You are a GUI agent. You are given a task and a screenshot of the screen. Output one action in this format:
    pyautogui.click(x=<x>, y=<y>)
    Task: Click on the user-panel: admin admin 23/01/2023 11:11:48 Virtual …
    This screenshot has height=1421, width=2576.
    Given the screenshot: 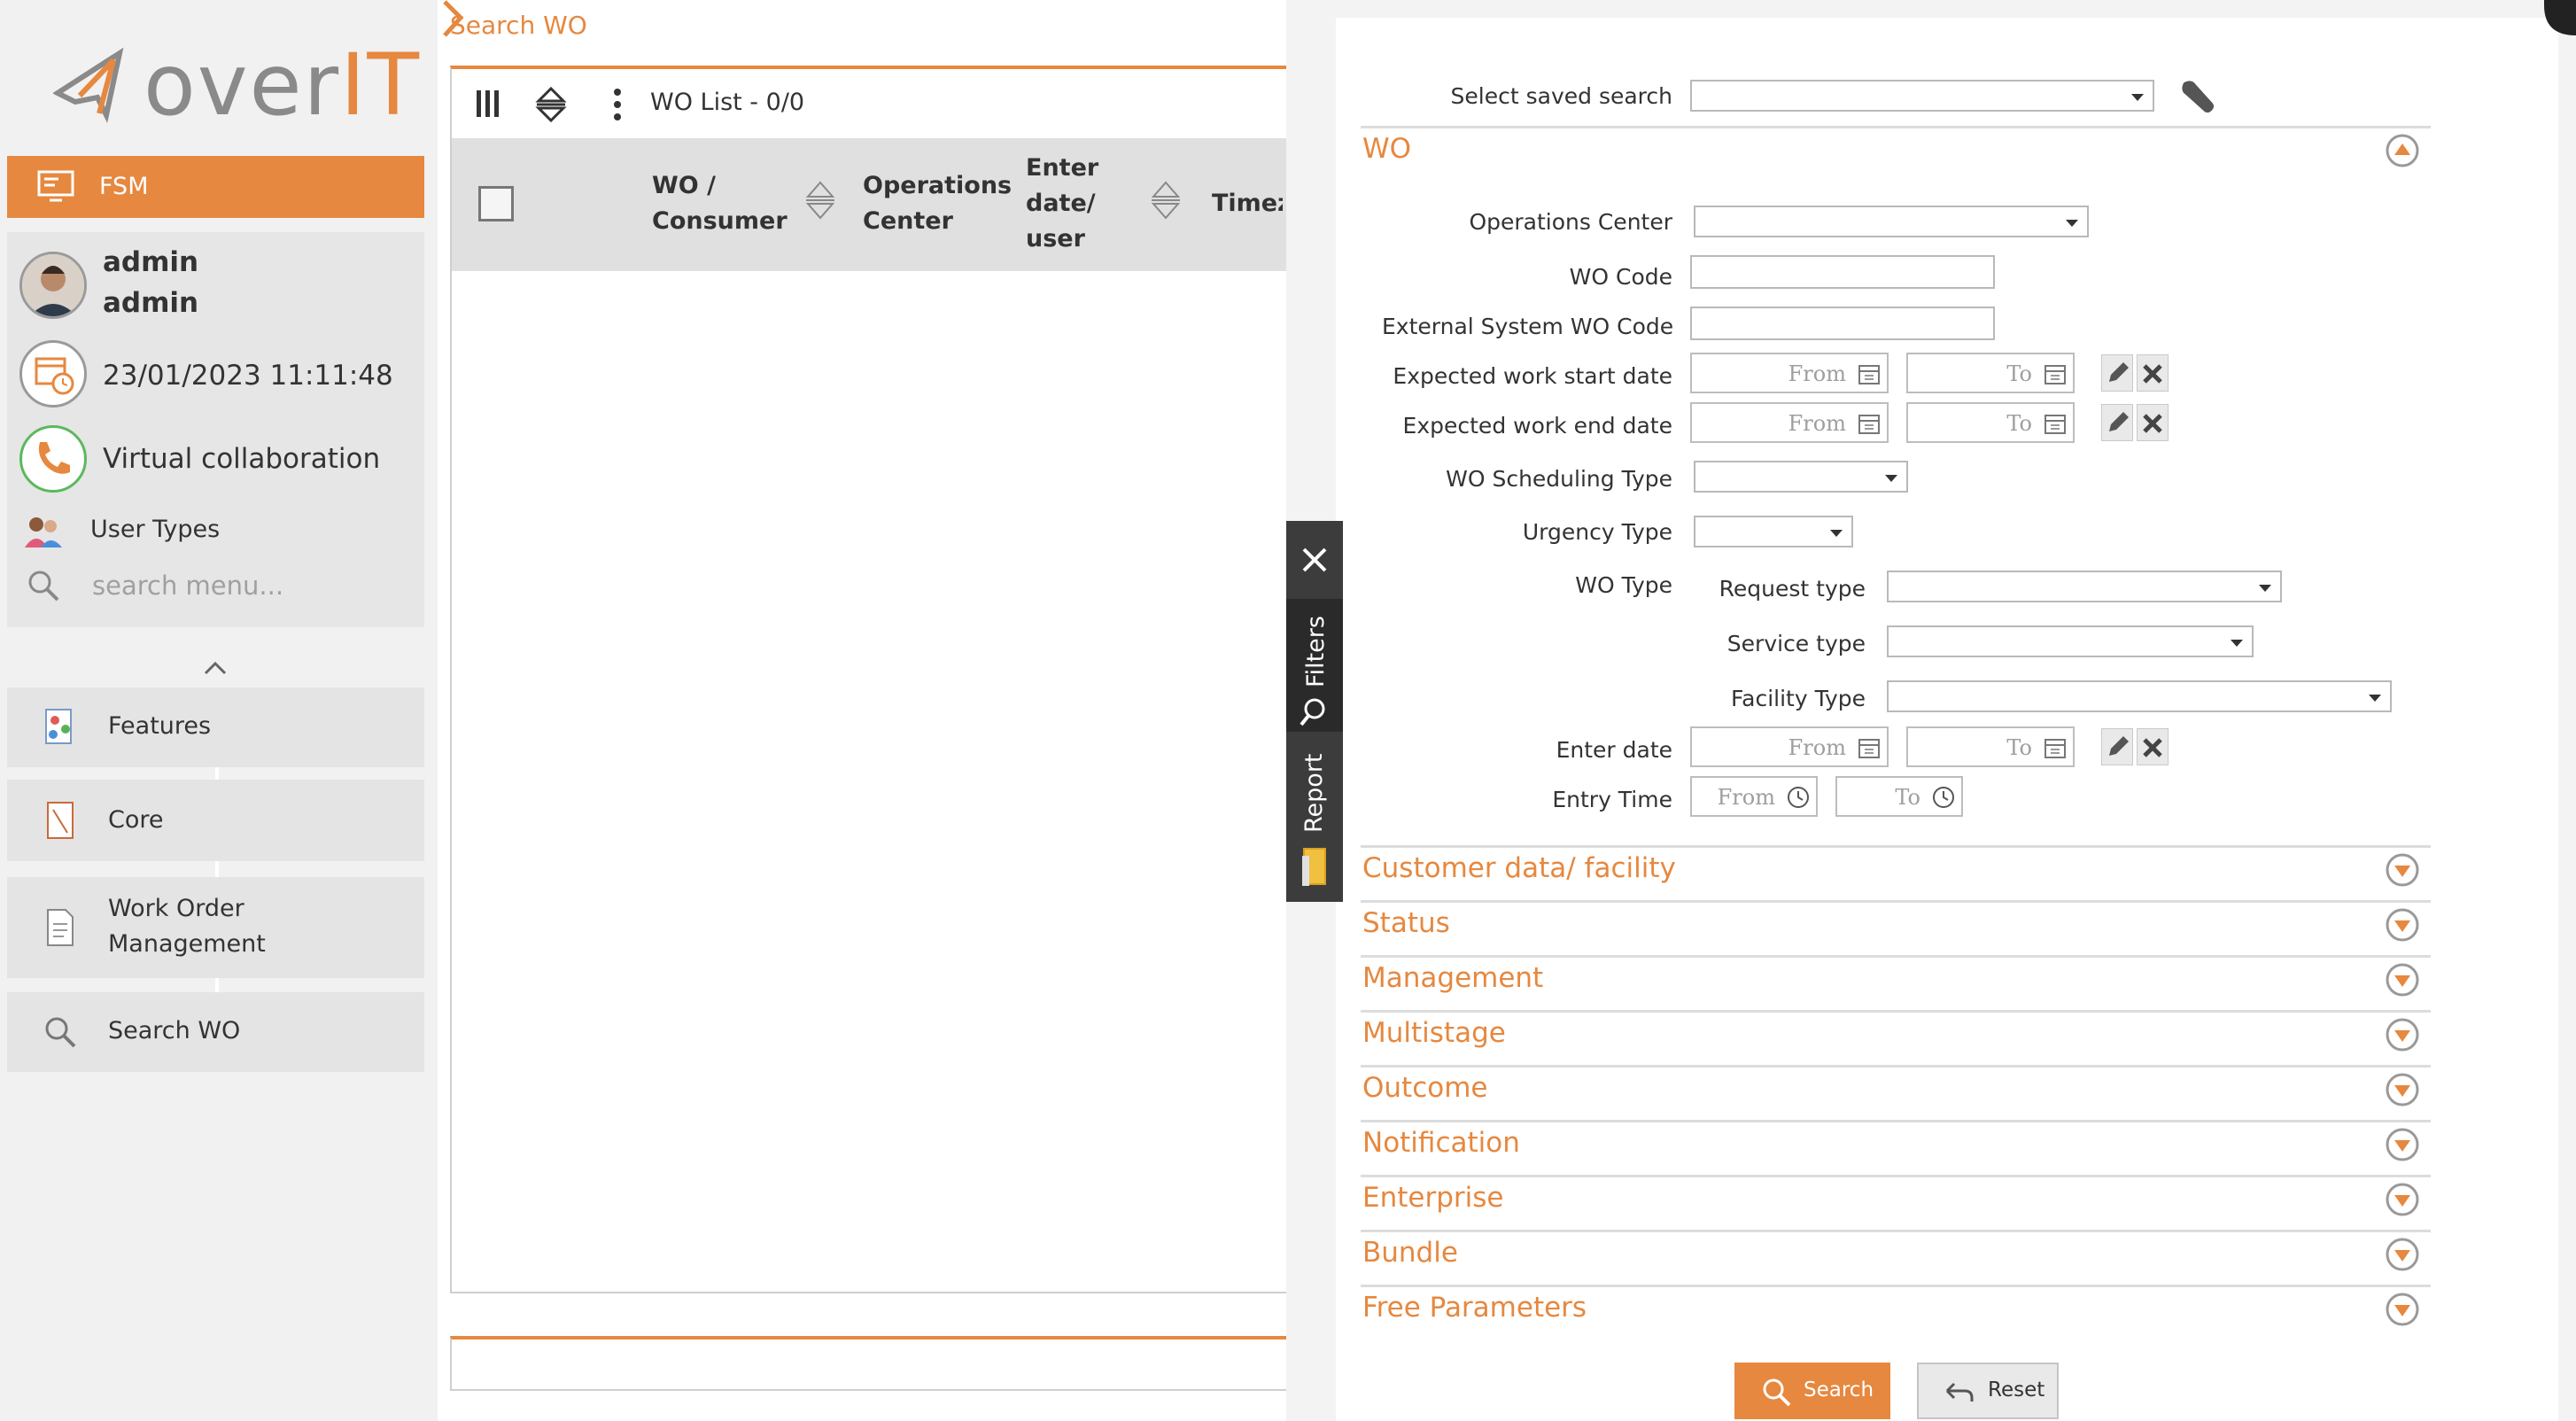 What is the action you would take?
    pyautogui.click(x=215, y=429)
    